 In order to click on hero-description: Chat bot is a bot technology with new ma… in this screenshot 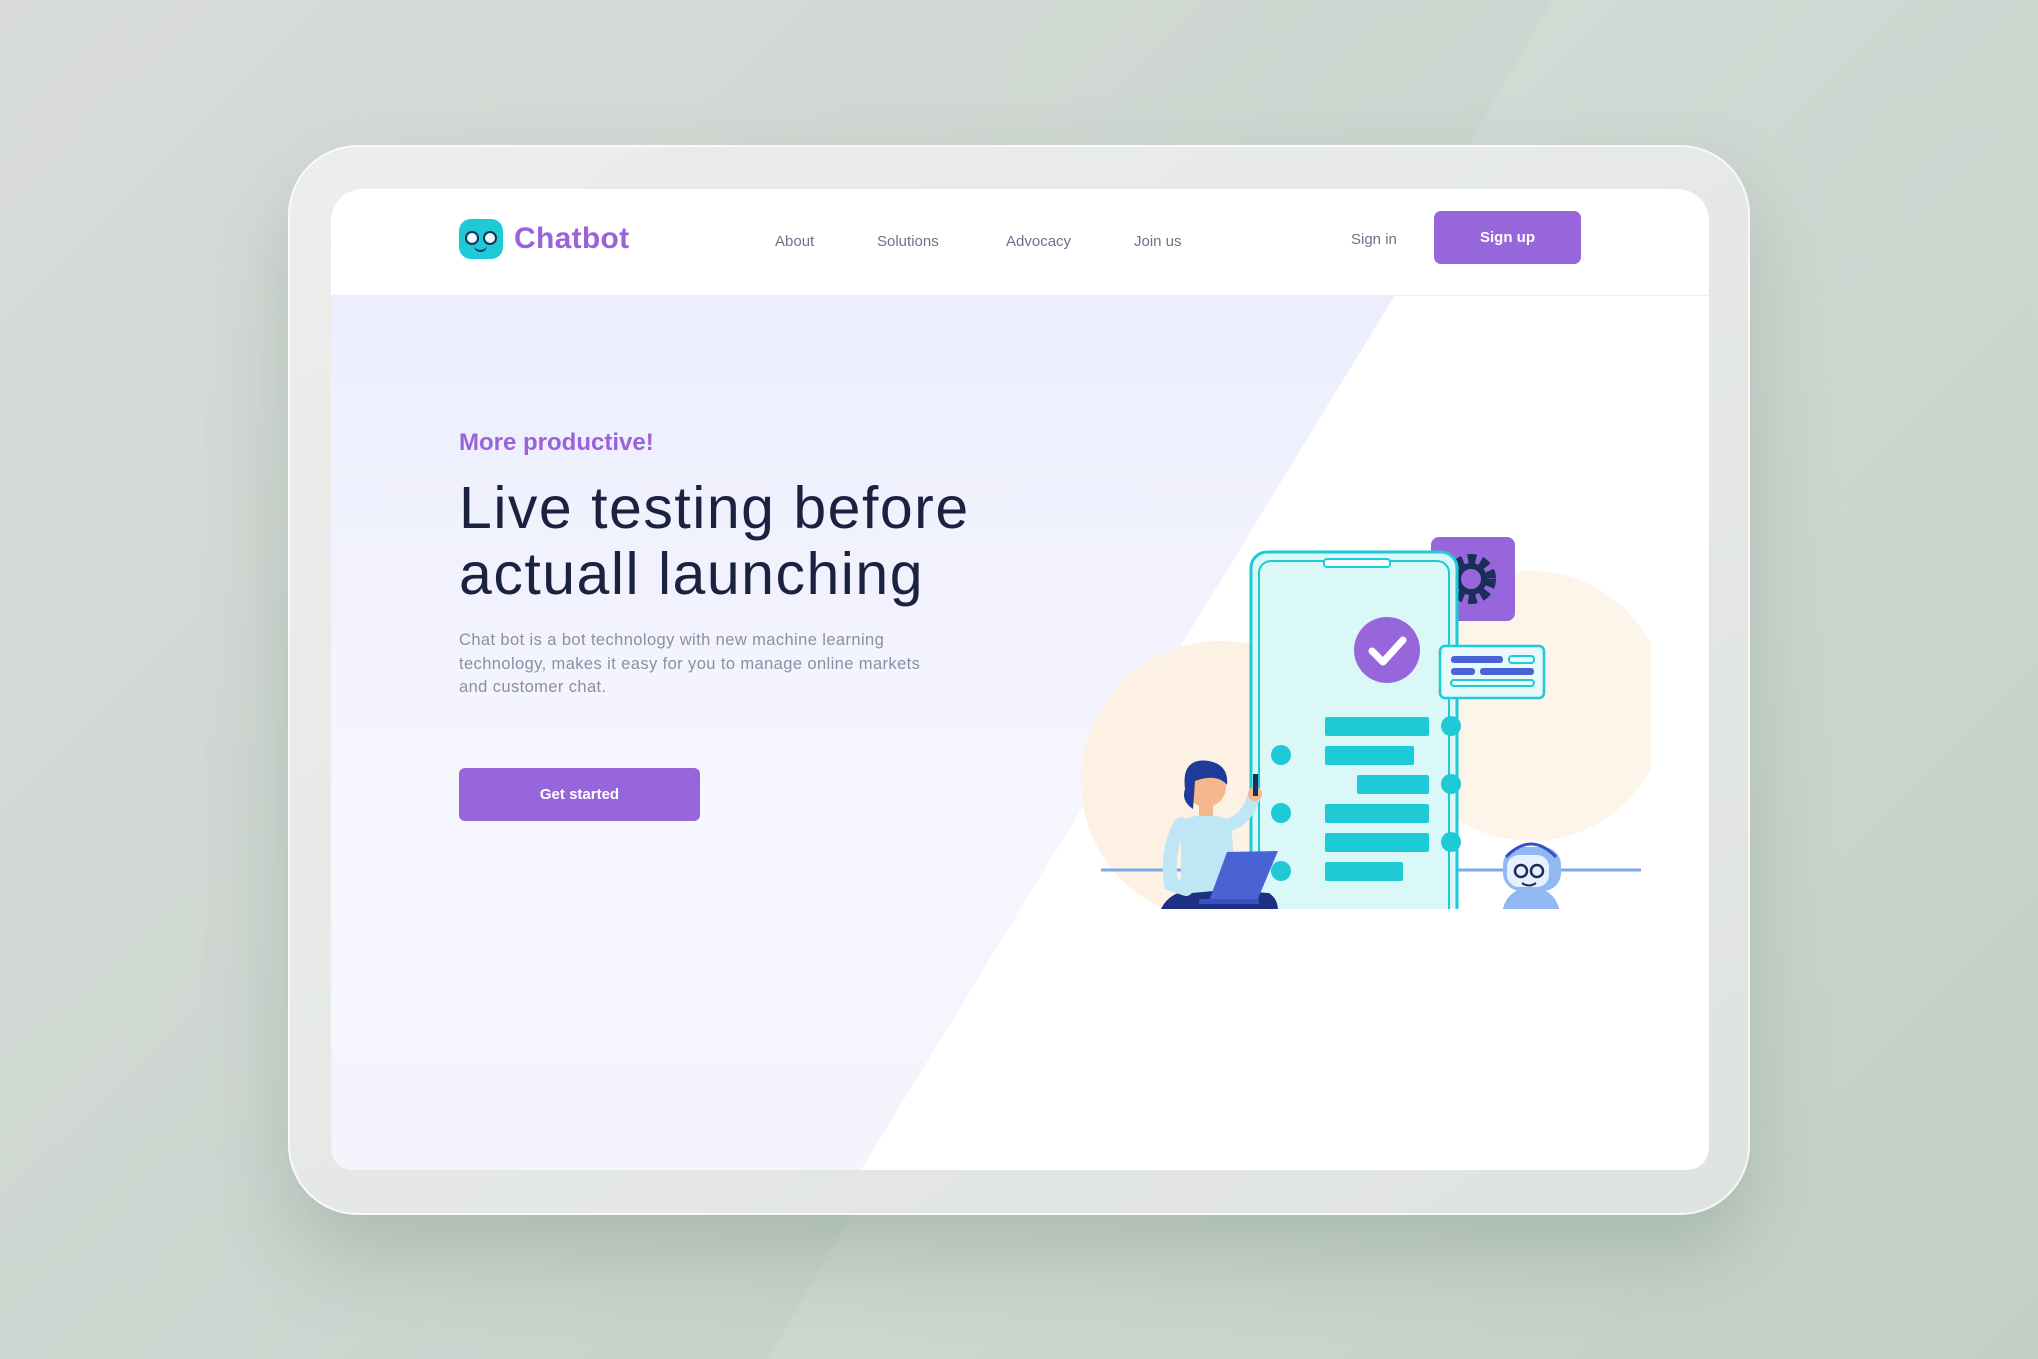, I will do `click(690, 663)`.